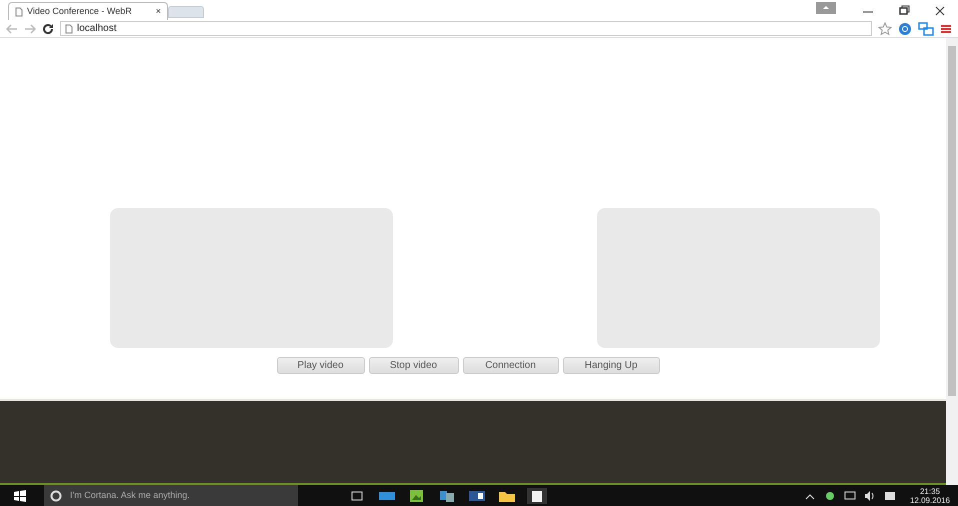 This screenshot has height=506, width=958. Describe the element at coordinates (56, 496) in the screenshot. I see `cortana-icon` at that location.